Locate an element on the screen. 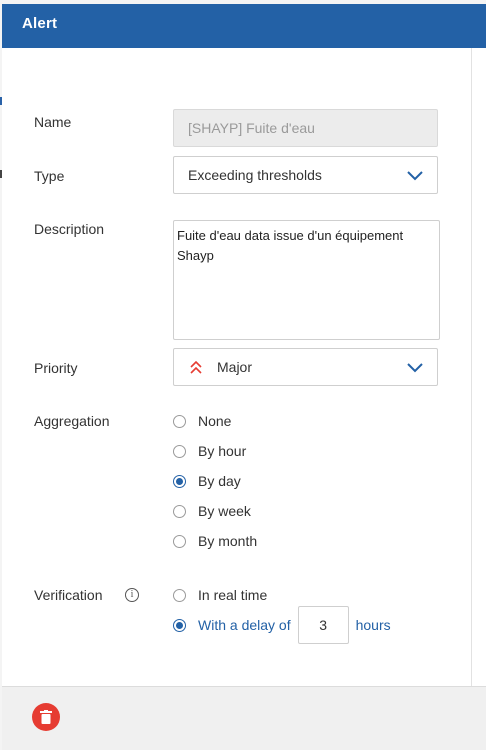 This screenshot has width=486, height=750. verification-option-delay: With a delay of 3 hours is located at coordinates (282, 625).